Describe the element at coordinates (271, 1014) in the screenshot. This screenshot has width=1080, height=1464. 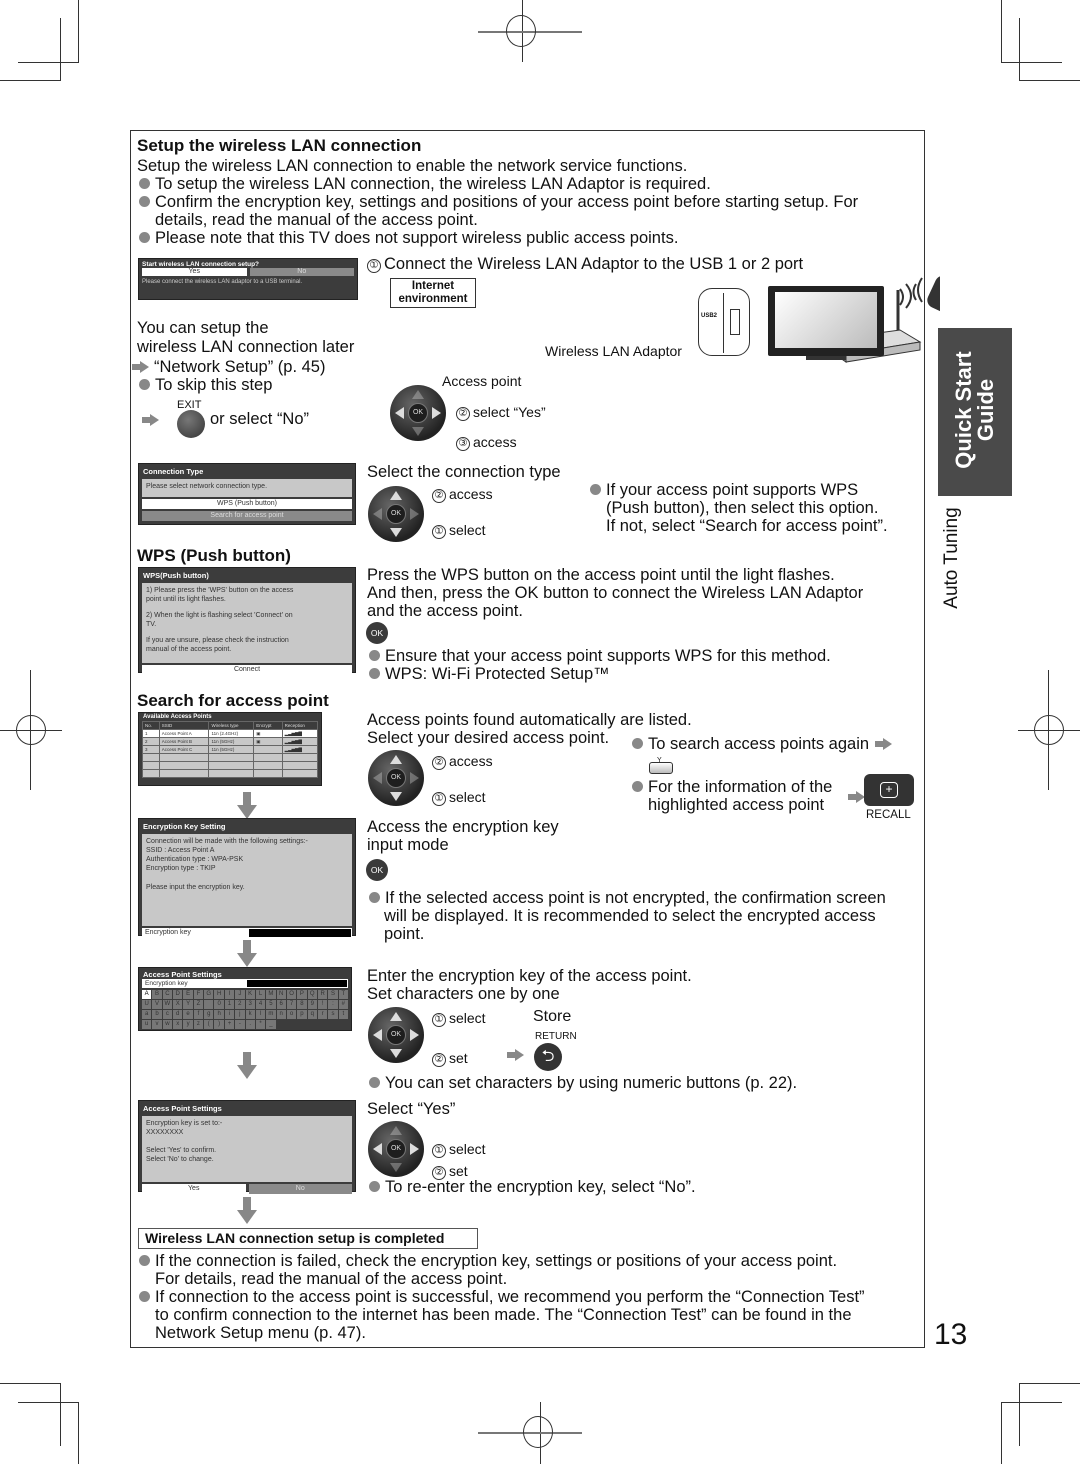
I see `keyboard-key: m` at that location.